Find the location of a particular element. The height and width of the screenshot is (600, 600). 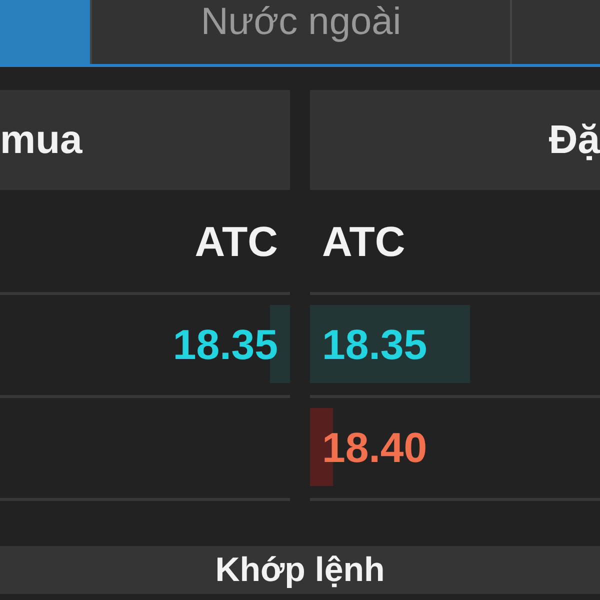

tab: Nước ngoài is located at coordinates (301, 32).